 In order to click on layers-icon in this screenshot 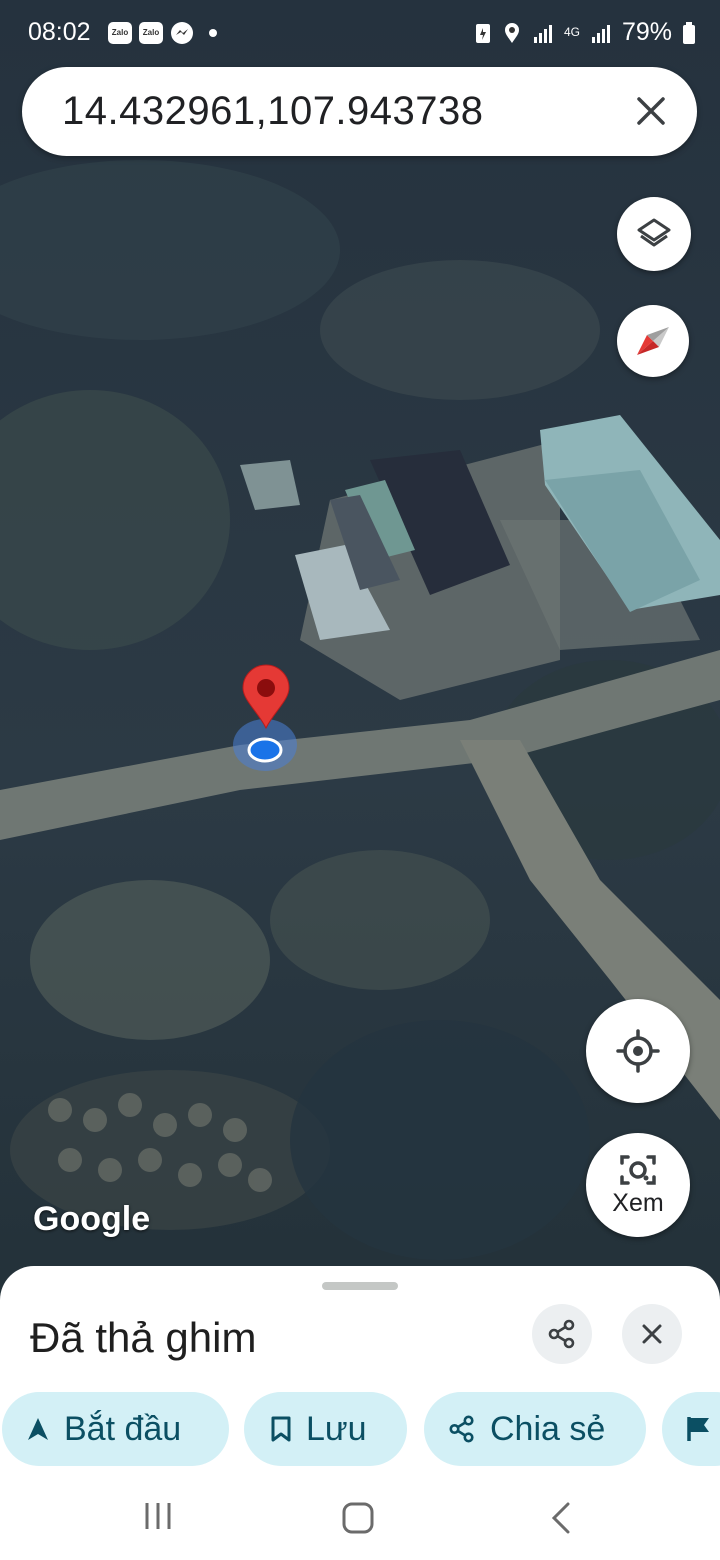, I will do `click(654, 232)`.